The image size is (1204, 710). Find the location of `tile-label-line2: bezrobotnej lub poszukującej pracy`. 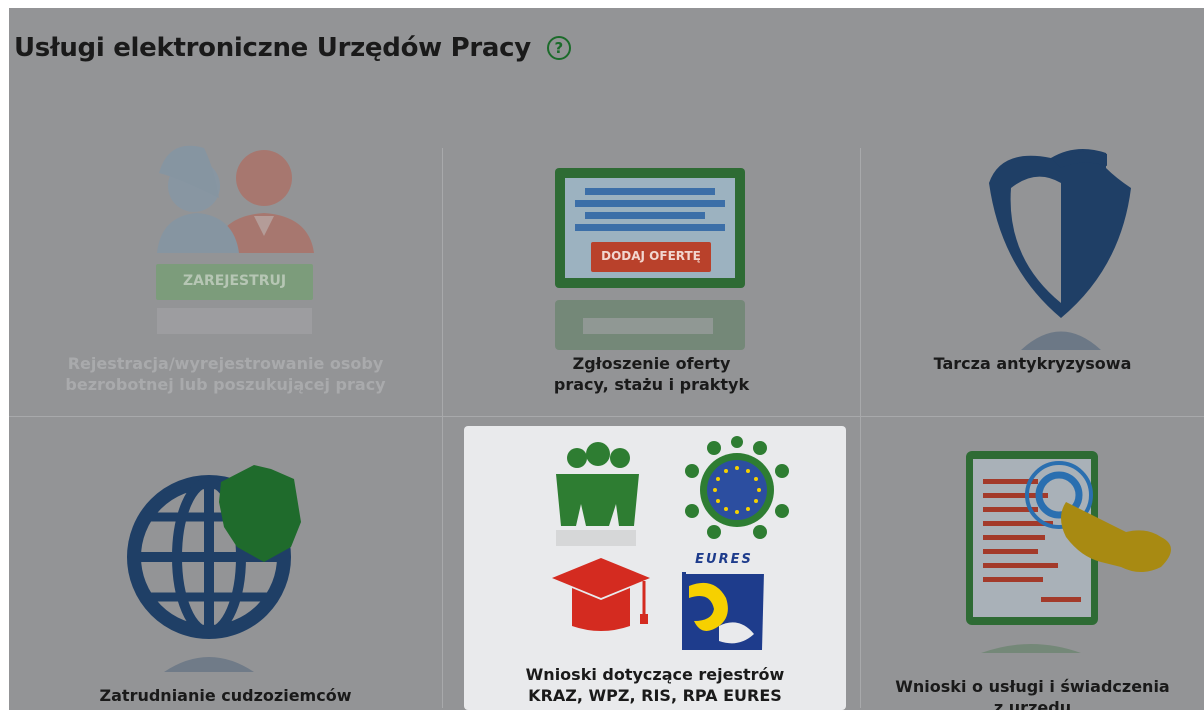

tile-label-line2: bezrobotnej lub poszukującej pracy is located at coordinates (225, 384).